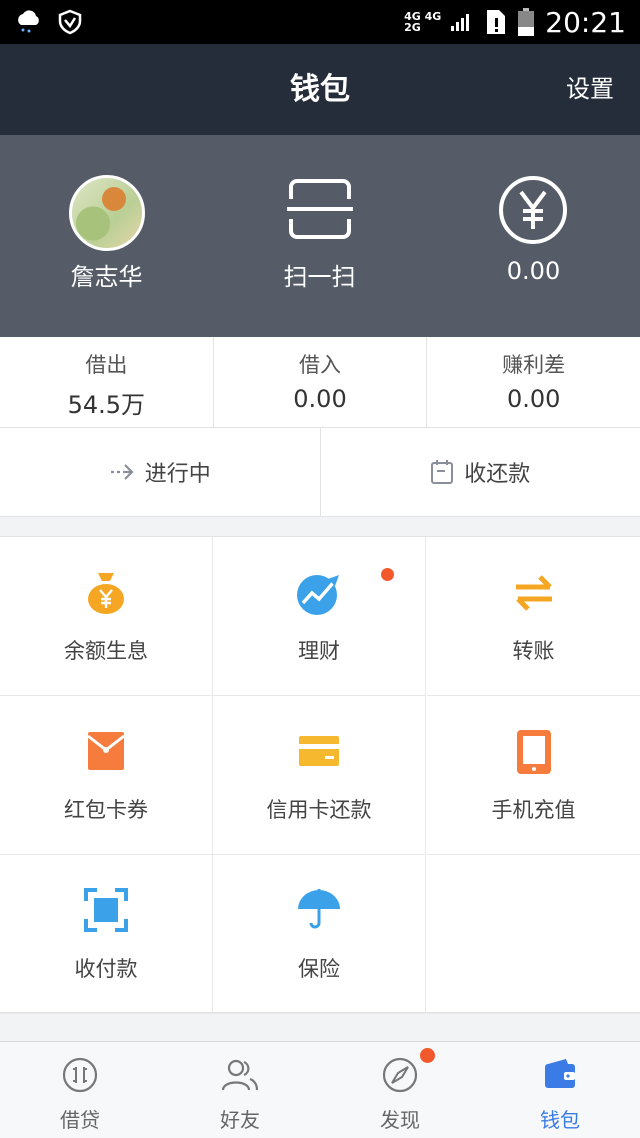 The width and height of the screenshot is (640, 1138). What do you see at coordinates (442, 472) in the screenshot?
I see `calendar-icon` at bounding box center [442, 472].